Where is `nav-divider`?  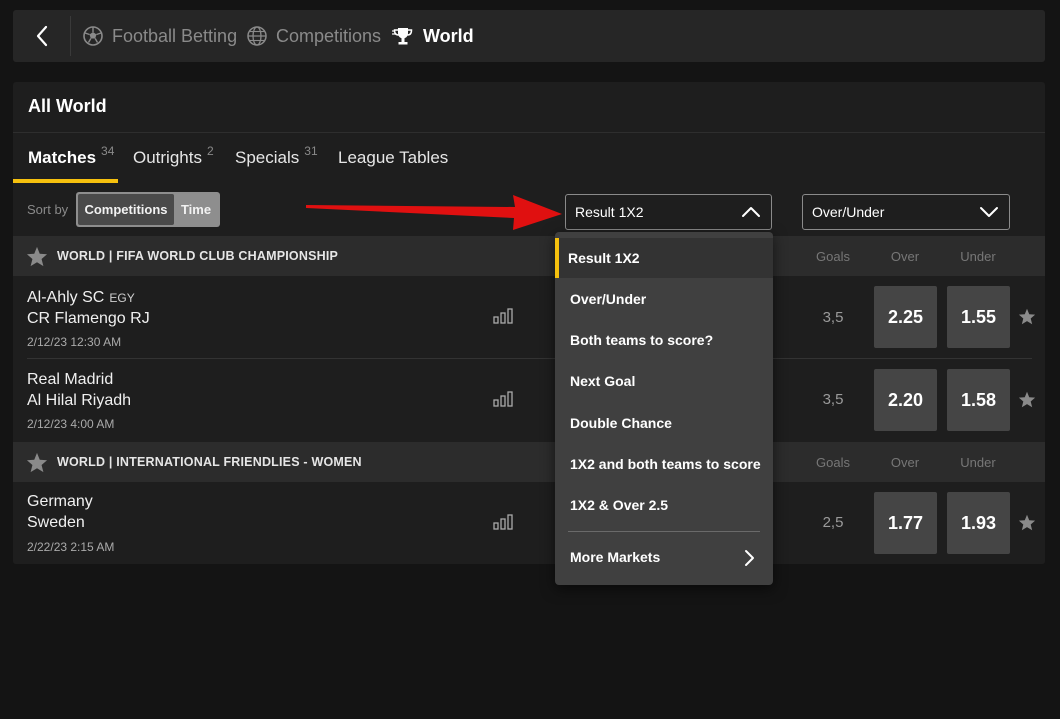 nav-divider is located at coordinates (70, 36).